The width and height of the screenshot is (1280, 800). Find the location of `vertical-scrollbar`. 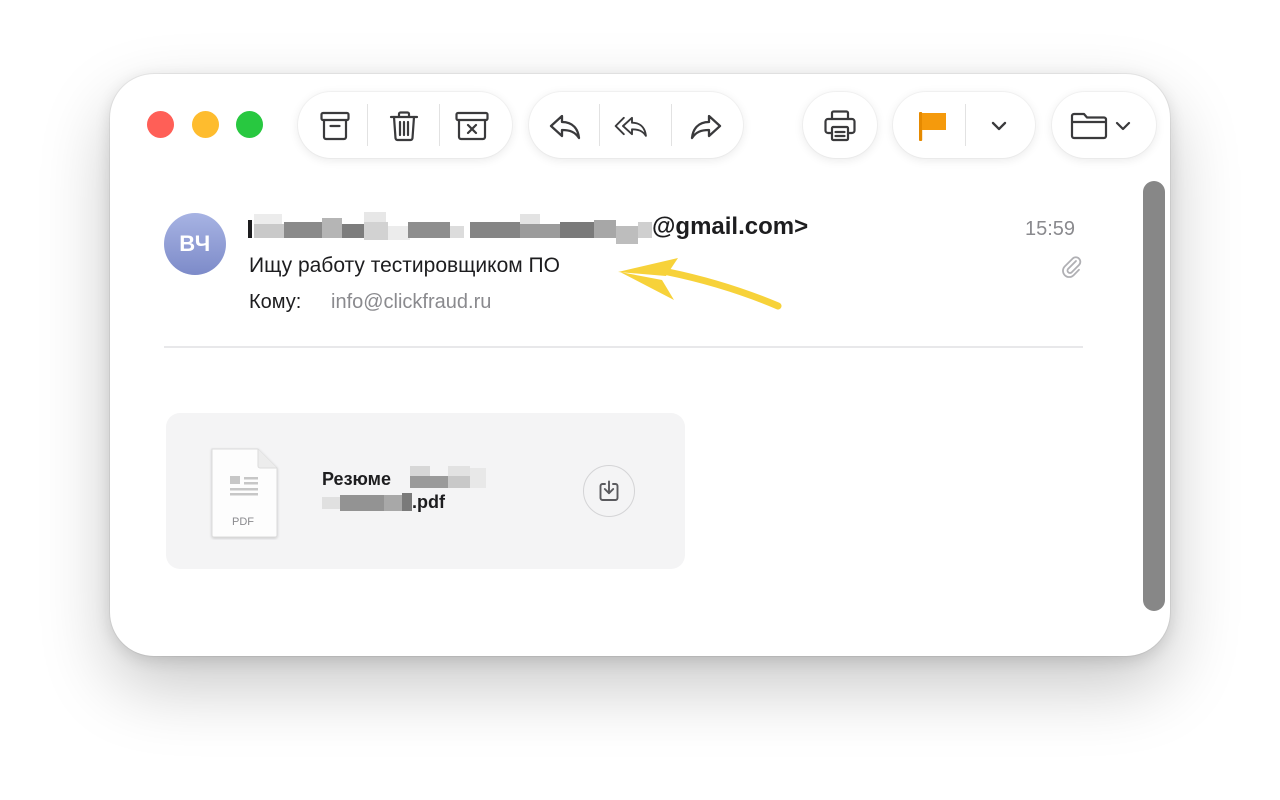

vertical-scrollbar is located at coordinates (1154, 396).